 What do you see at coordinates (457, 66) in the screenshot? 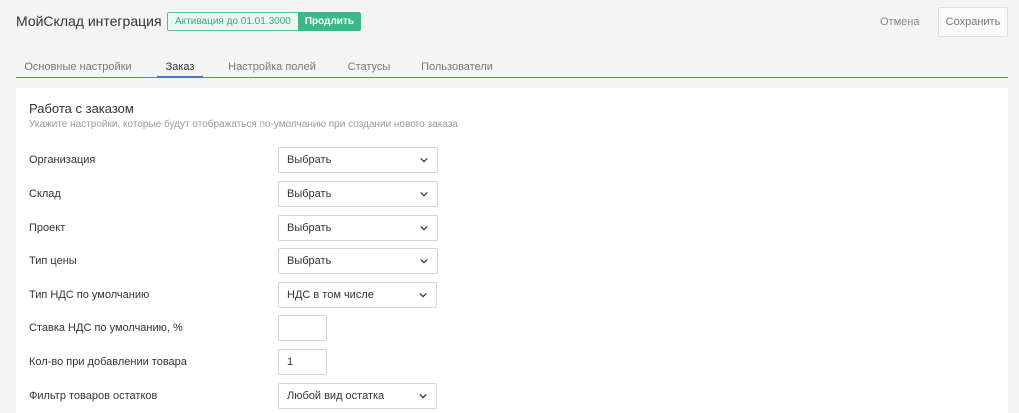
I see `tab-users: Пользователи` at bounding box center [457, 66].